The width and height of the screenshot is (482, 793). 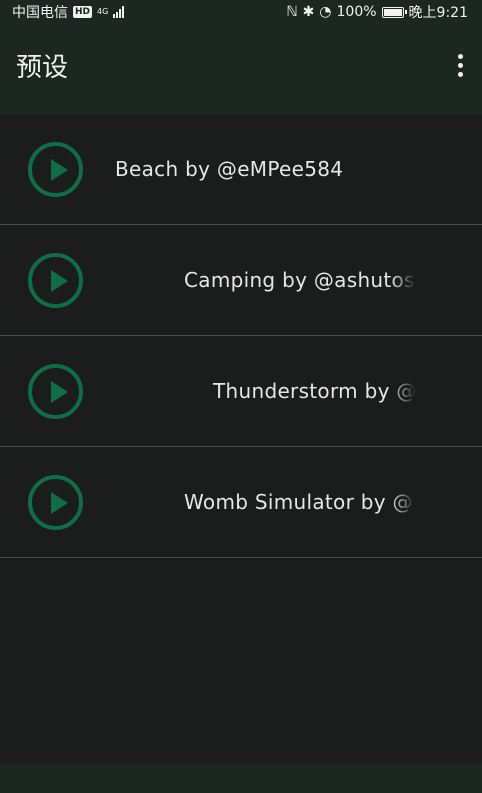 I want to click on data-saver-icon: ◔, so click(x=325, y=12).